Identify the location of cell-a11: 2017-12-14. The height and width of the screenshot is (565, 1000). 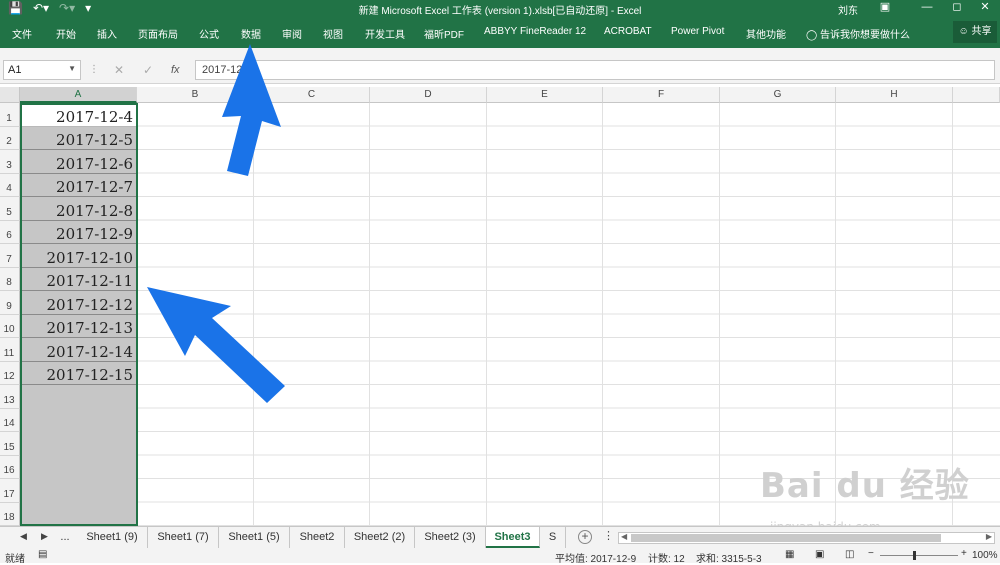
(78, 350).